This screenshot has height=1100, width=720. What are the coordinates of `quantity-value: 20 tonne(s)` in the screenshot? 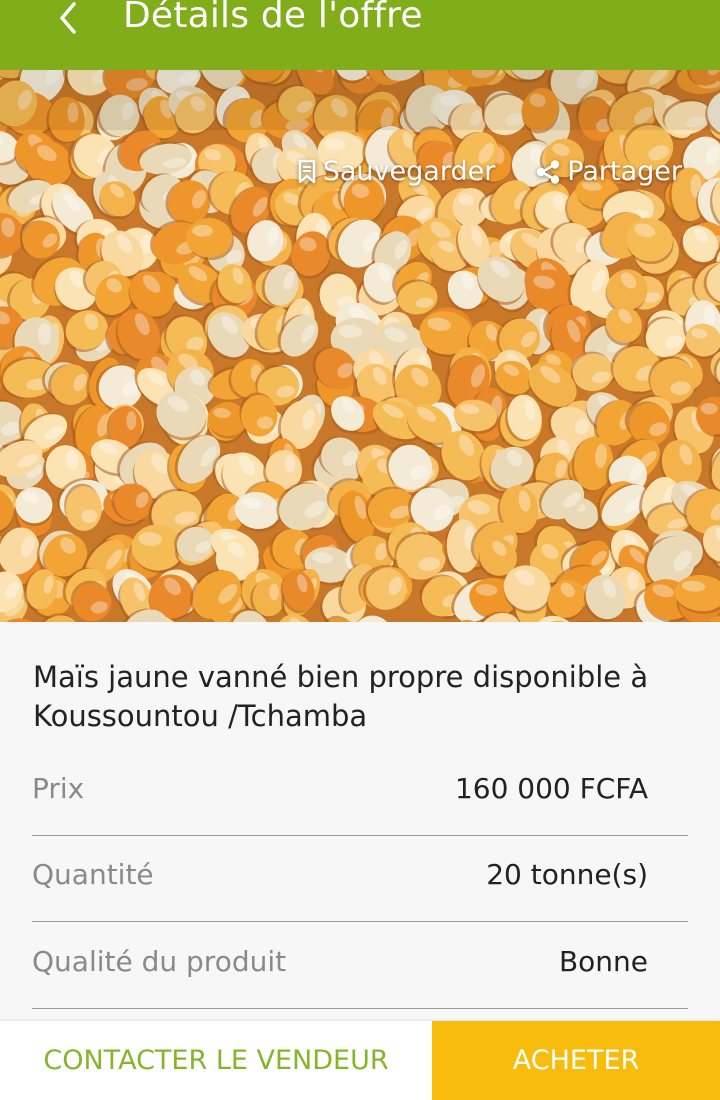 It's located at (567, 874).